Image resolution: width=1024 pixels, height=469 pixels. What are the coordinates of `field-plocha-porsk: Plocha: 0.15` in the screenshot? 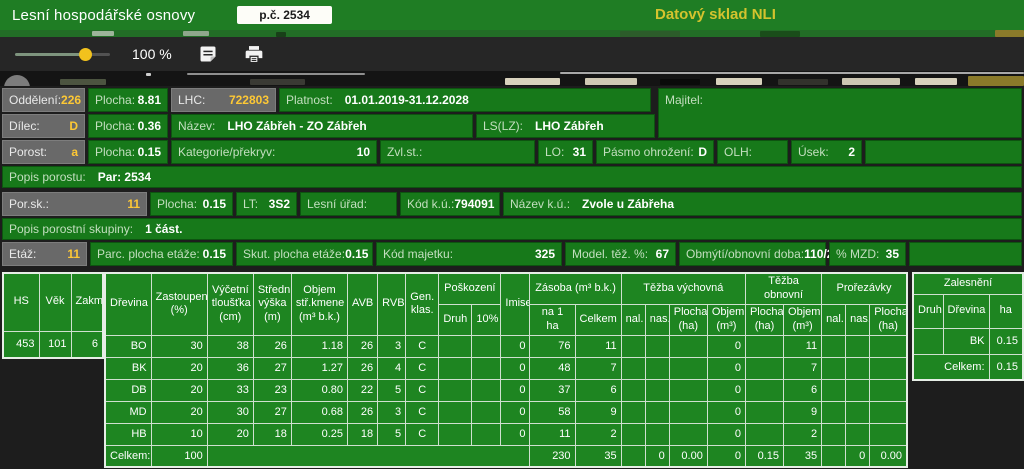 It's located at (191, 204).